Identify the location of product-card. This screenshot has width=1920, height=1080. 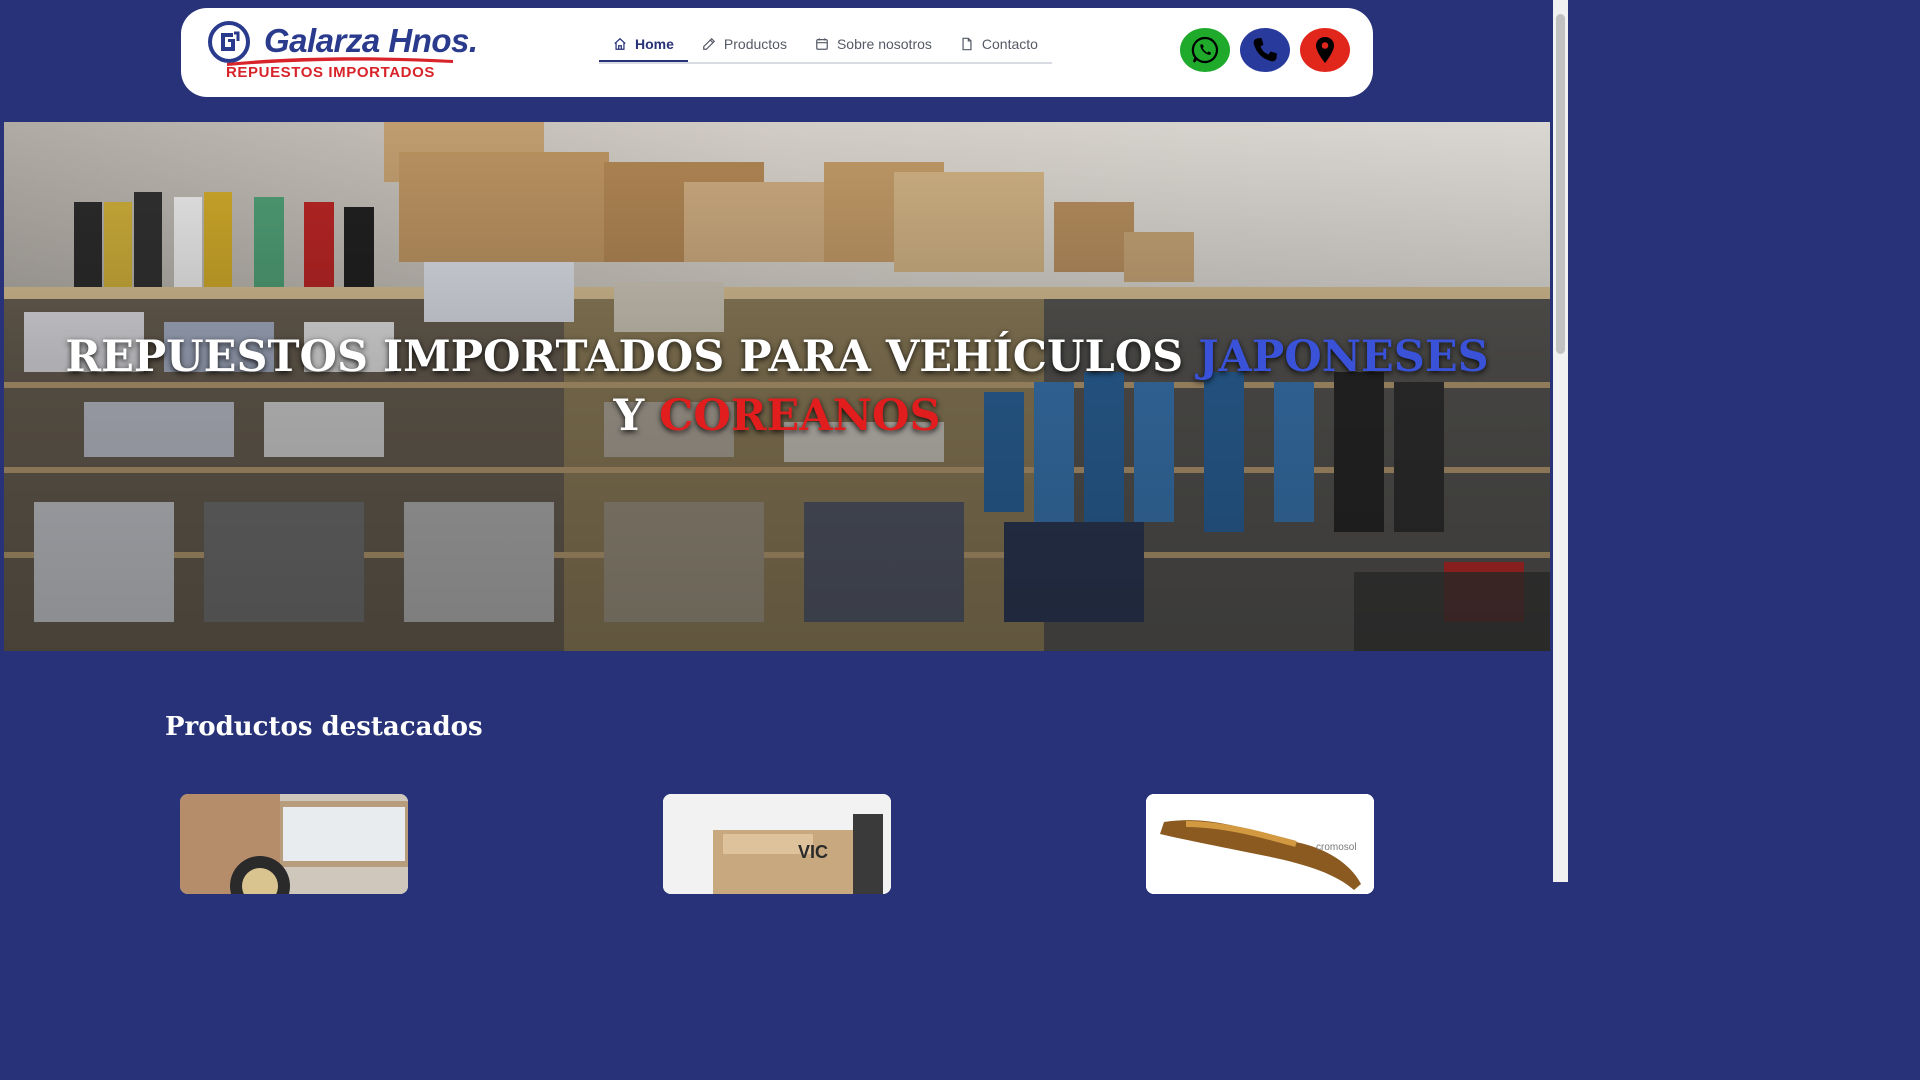
(294, 844).